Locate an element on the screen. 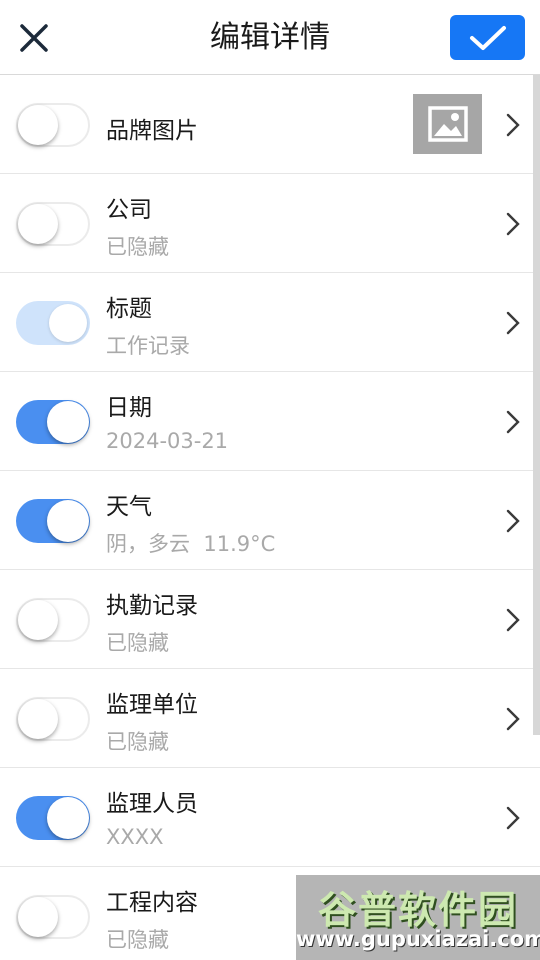 The width and height of the screenshot is (540, 960). row-label: 监理人员 is located at coordinates (152, 804).